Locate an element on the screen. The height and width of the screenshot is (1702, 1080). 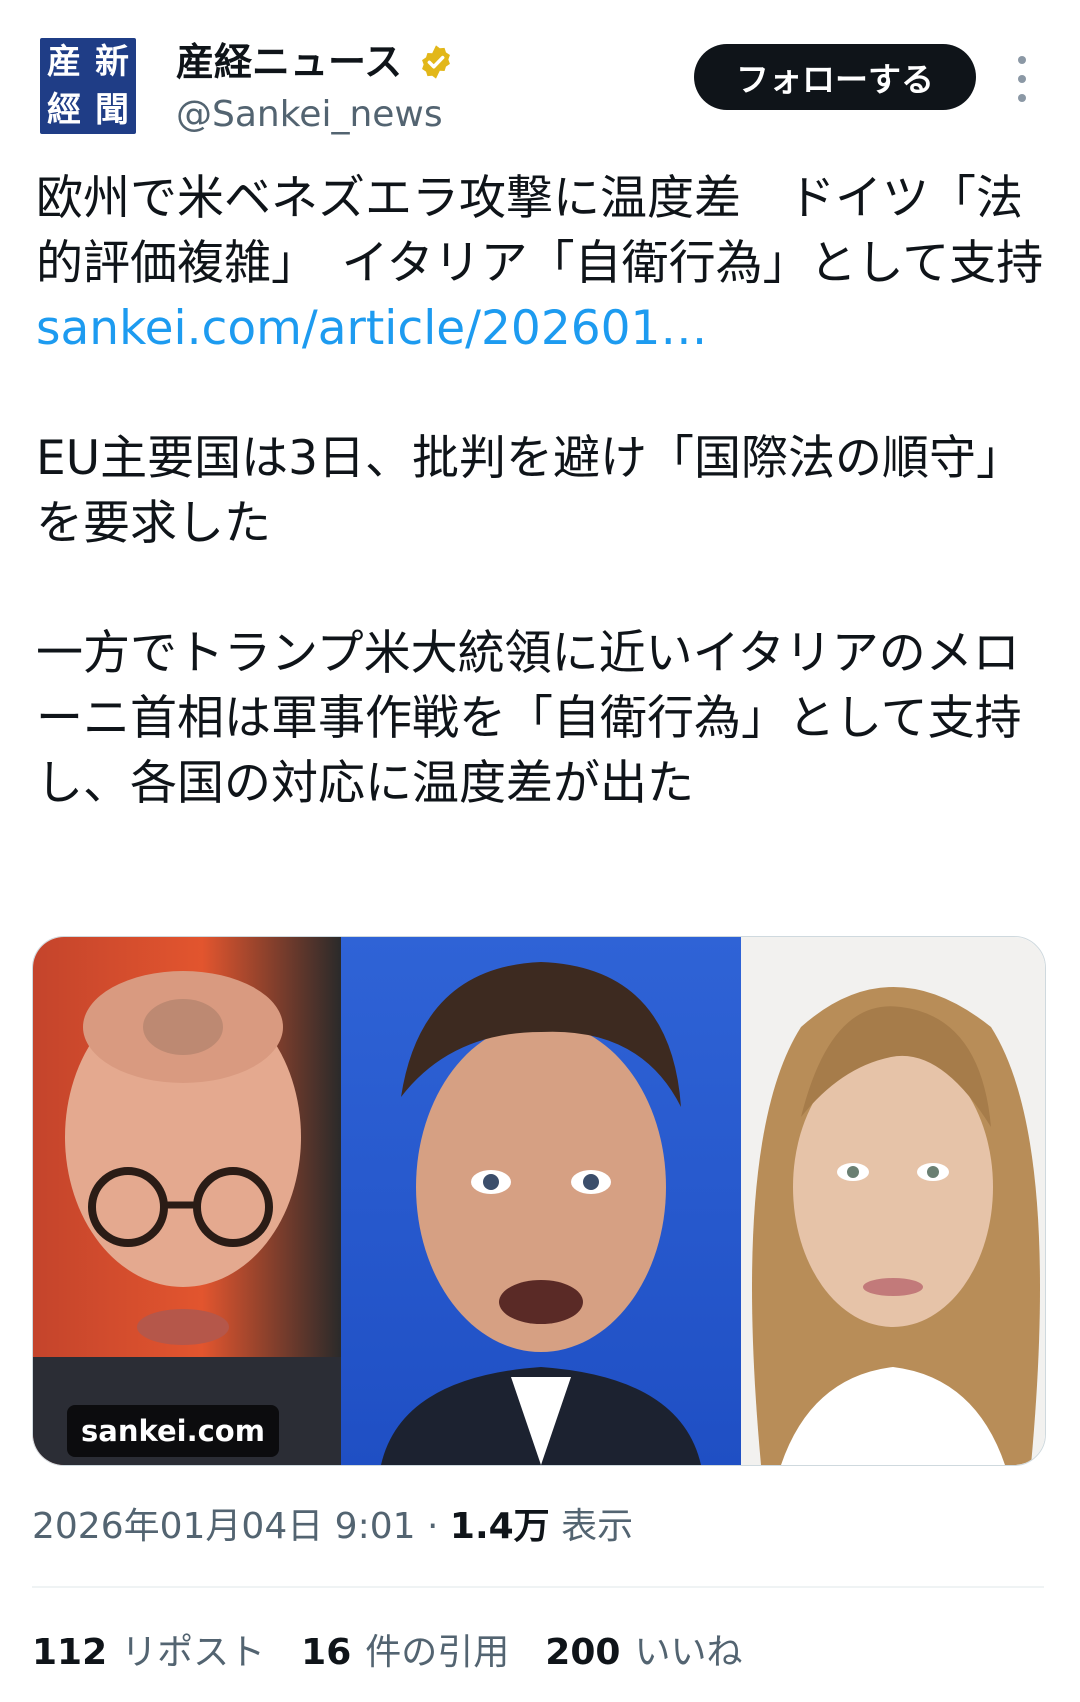
tweet-paragraph: EU主要国は3日、批判を避け「国際法の順守」を要求した is located at coordinates (529, 491).